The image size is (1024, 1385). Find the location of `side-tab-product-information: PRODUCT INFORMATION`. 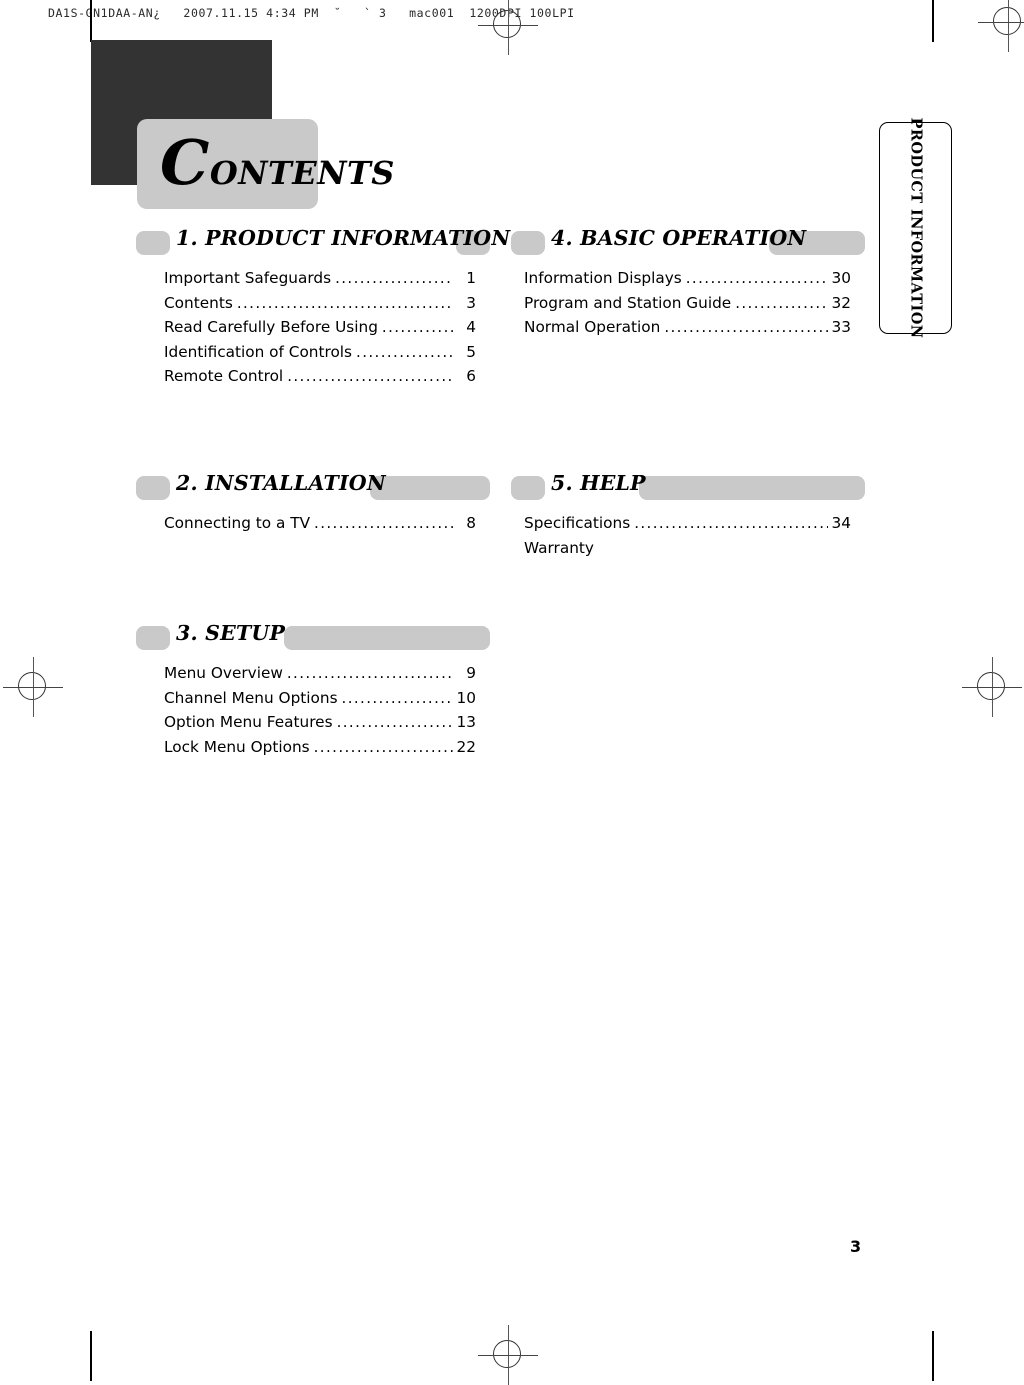

side-tab-product-information: PRODUCT INFORMATION is located at coordinates (915, 228).